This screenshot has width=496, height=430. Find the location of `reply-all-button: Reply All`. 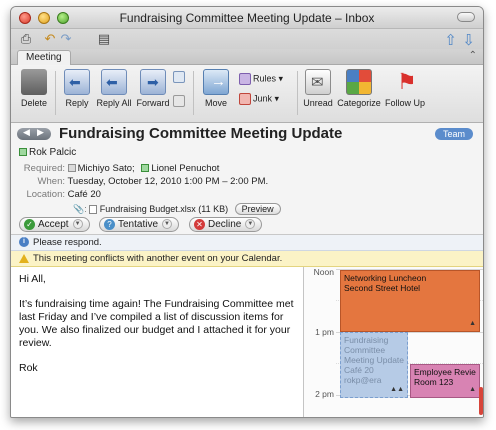

reply-all-button: Reply All is located at coordinates (114, 88).